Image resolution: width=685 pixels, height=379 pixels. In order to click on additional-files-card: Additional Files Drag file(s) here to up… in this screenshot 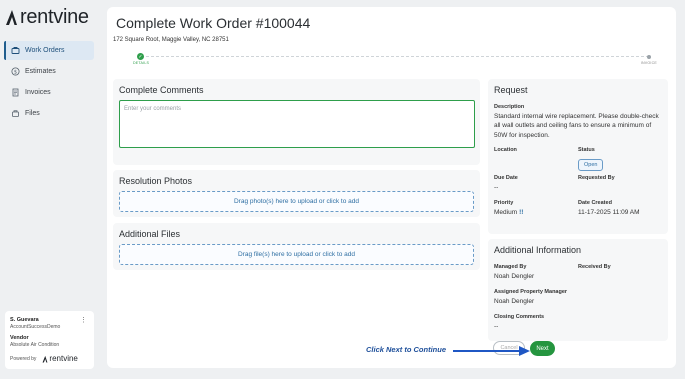, I will do `click(296, 246)`.